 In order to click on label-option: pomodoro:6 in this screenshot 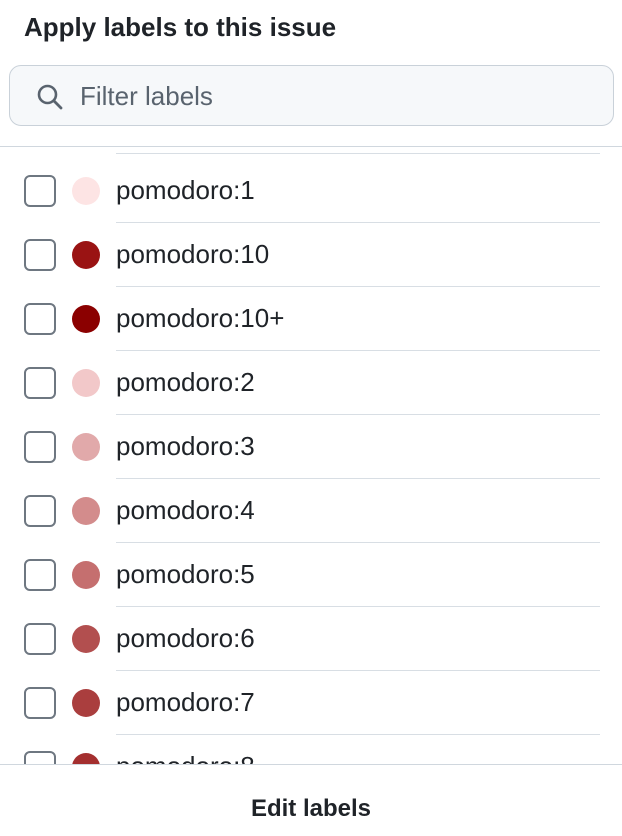, I will do `click(311, 636)`.